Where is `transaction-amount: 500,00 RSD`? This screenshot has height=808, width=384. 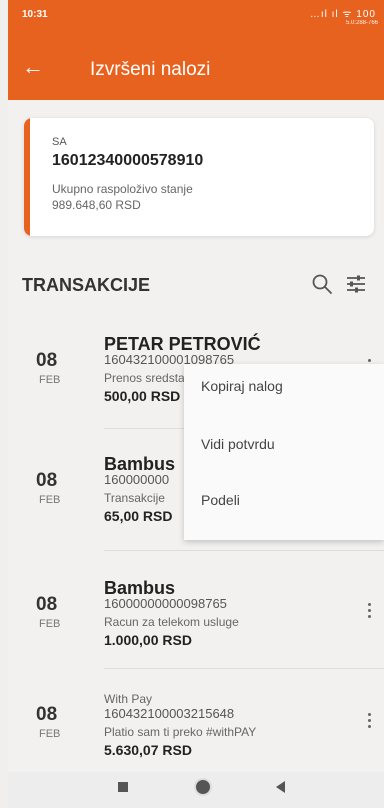
transaction-amount: 500,00 RSD is located at coordinates (142, 396).